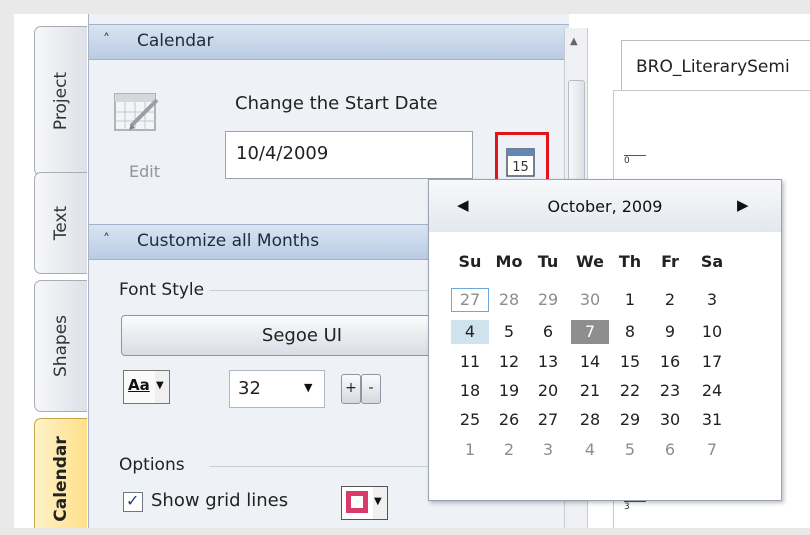 The image size is (810, 535). What do you see at coordinates (175, 41) in the screenshot?
I see `calendar-section-title: Calendar` at bounding box center [175, 41].